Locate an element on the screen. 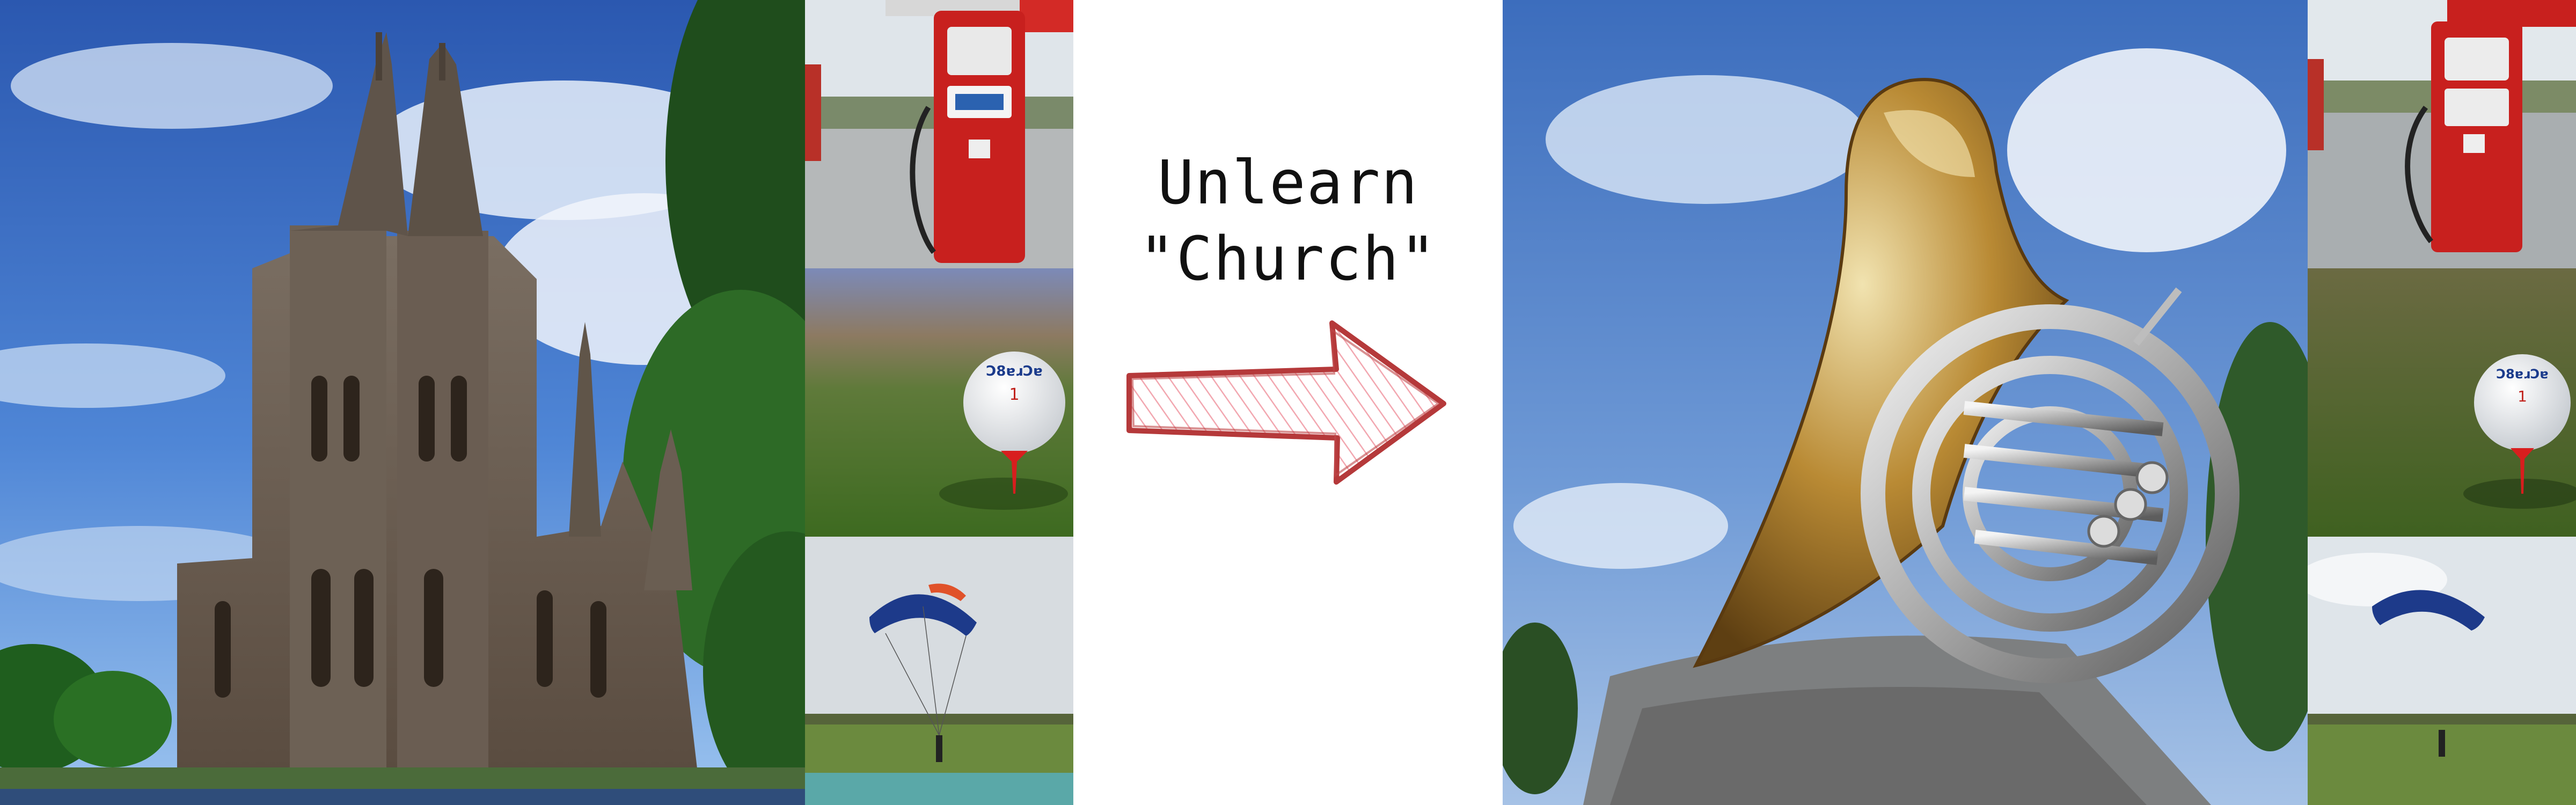 The height and width of the screenshot is (805, 2576). right-arrow-icon is located at coordinates (1286, 402).